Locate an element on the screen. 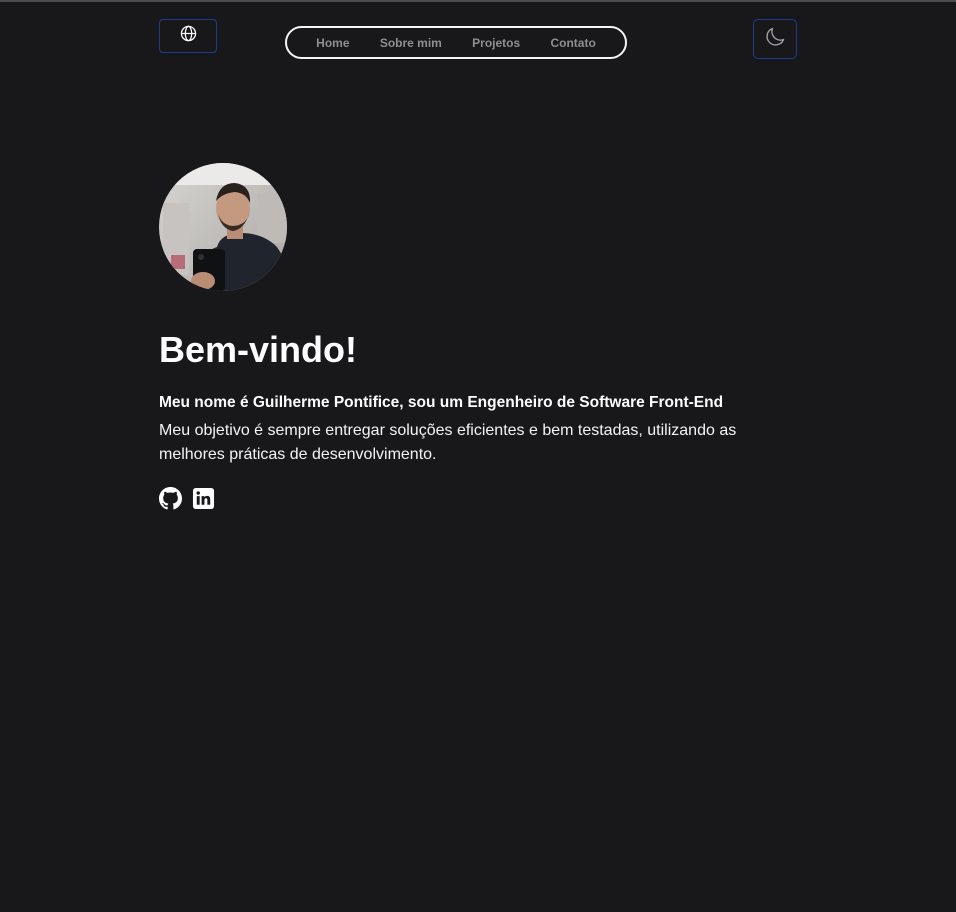  social-links is located at coordinates (187, 498).